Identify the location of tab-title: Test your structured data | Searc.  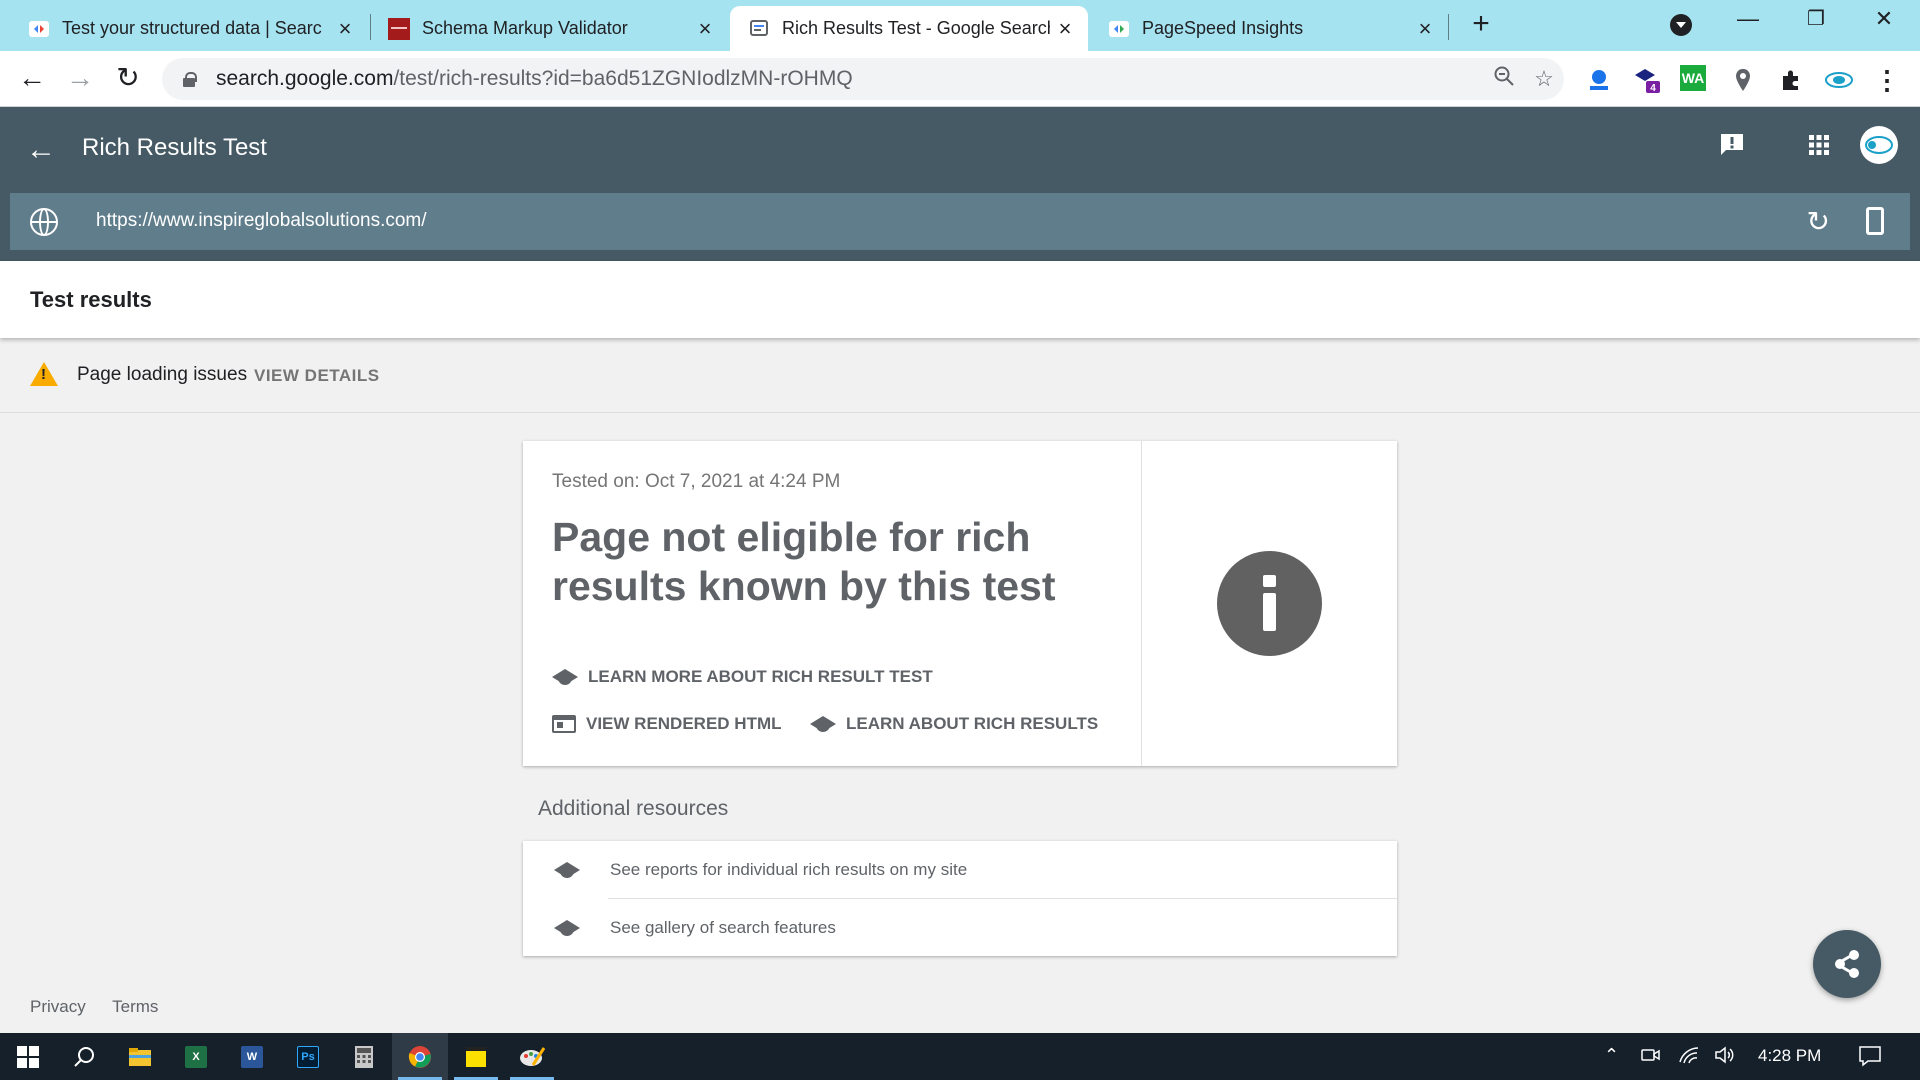
(192, 28).